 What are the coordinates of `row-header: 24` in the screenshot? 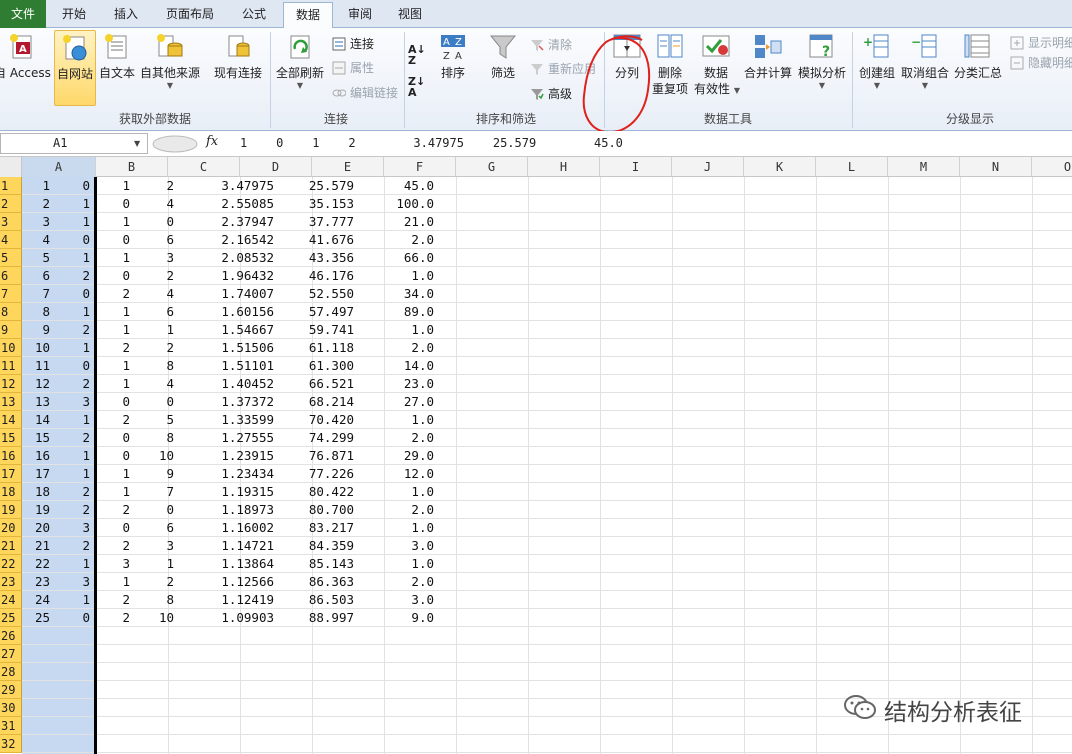 It's located at (11, 600).